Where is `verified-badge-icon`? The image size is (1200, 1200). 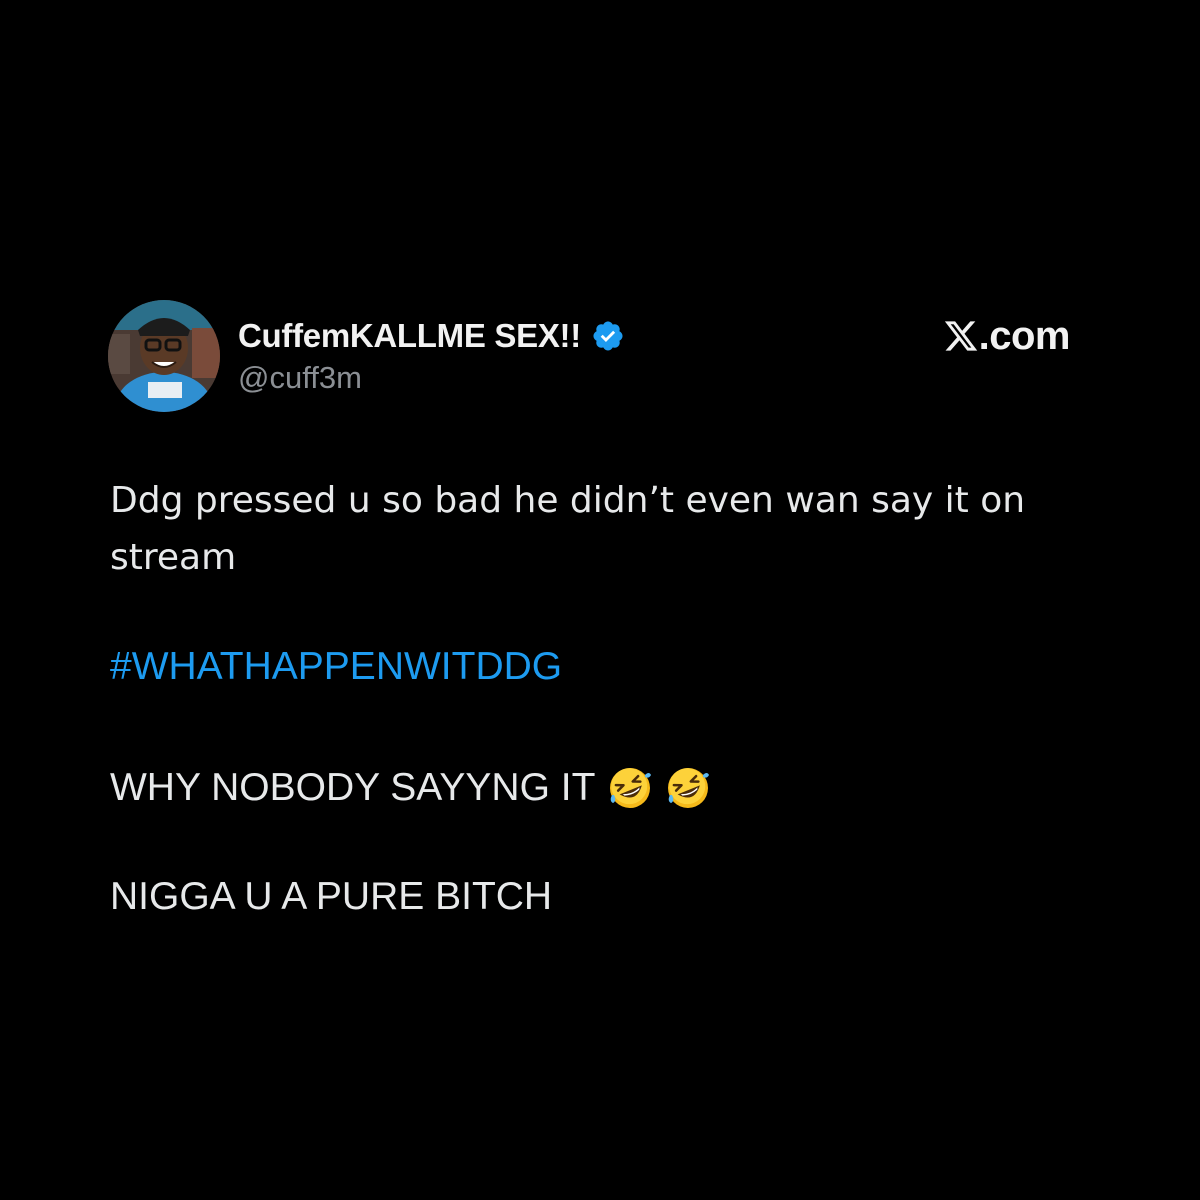
verified-badge-icon is located at coordinates (608, 336).